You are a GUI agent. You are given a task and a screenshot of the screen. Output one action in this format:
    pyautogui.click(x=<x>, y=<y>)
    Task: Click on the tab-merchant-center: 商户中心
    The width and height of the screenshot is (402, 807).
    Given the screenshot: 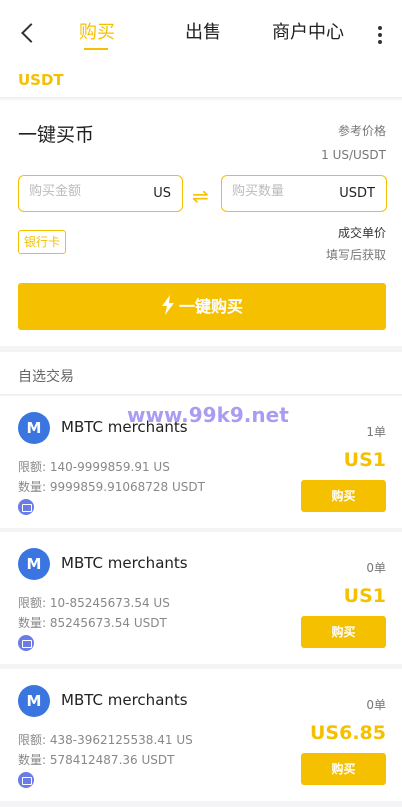 What is the action you would take?
    pyautogui.click(x=308, y=31)
    